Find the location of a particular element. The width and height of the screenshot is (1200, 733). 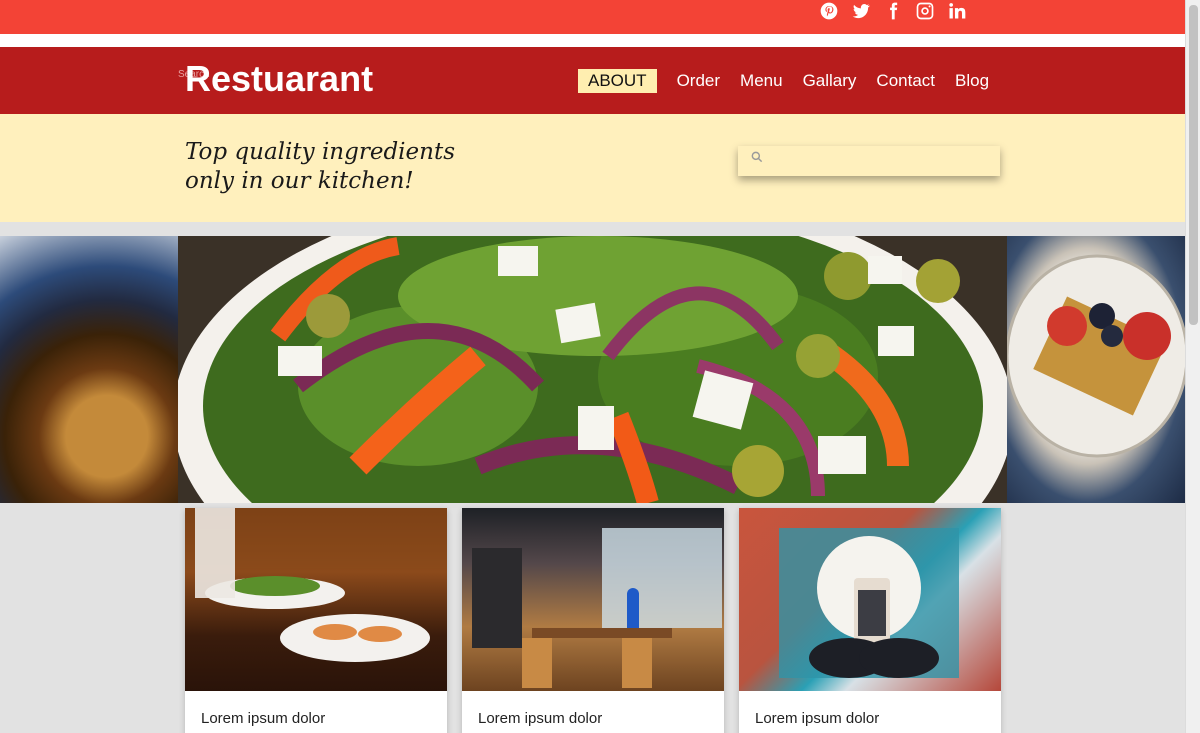

nav-order: Order is located at coordinates (698, 81).